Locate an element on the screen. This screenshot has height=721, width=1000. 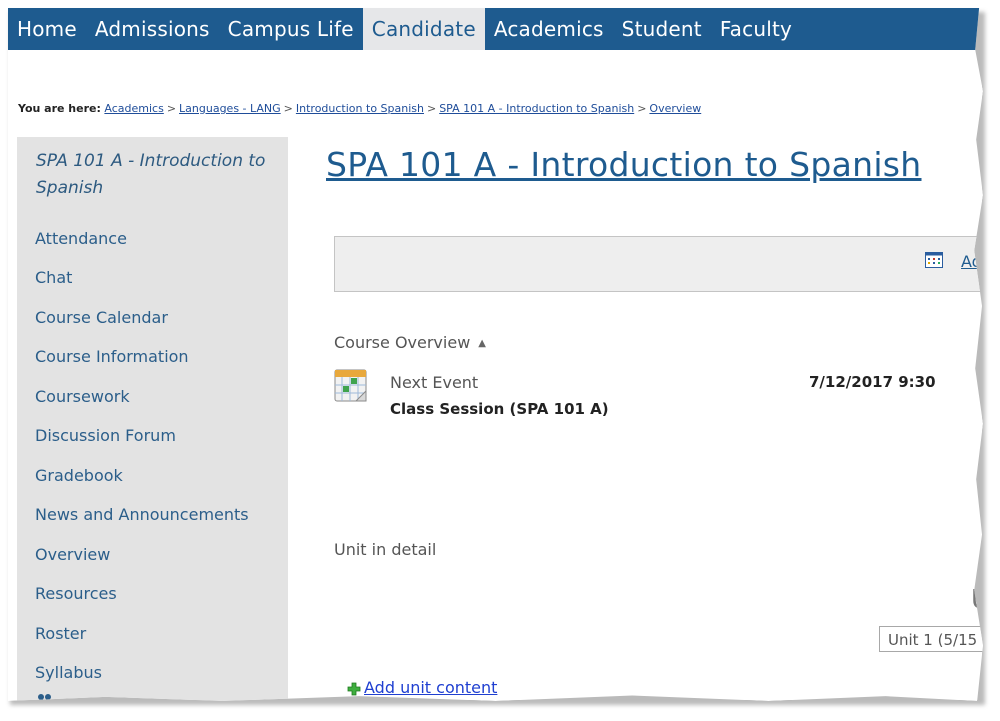
sidebar-item-discussion-forum: Discussion Forum is located at coordinates (105, 435).